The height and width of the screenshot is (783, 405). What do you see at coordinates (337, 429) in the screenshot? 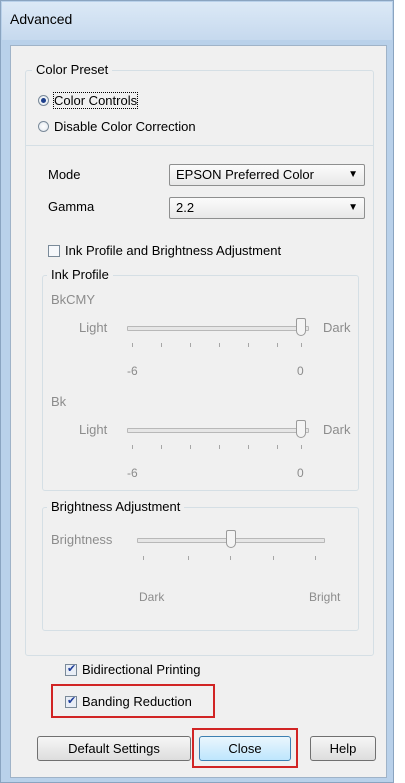
I see `bk-dark-label: Dark` at bounding box center [337, 429].